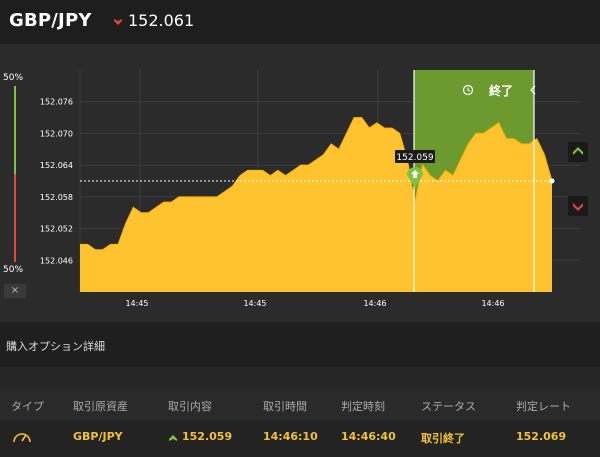  I want to click on down-chevron-icon, so click(578, 207).